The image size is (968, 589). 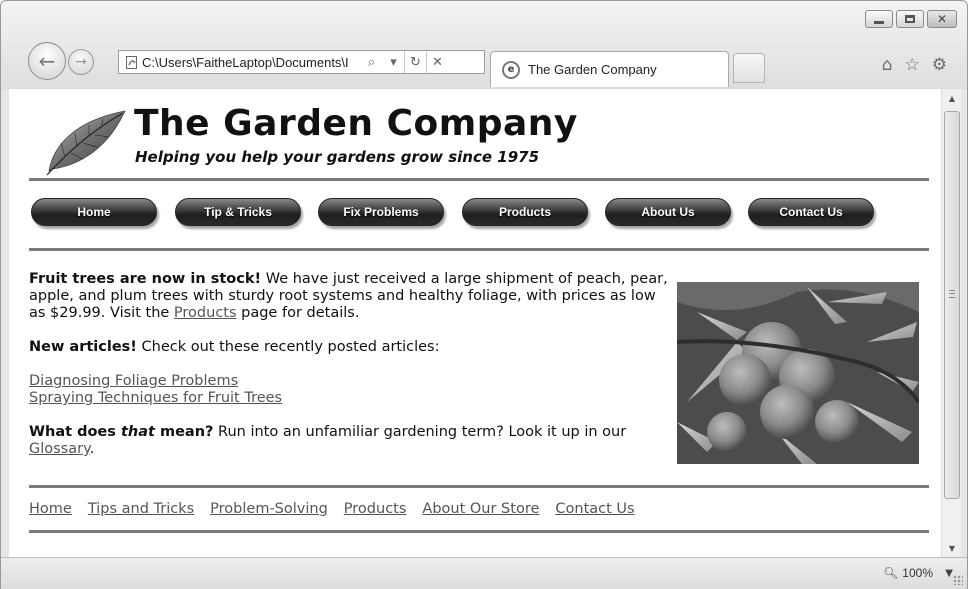 I want to click on back-arrow-icon: ←, so click(x=47, y=61).